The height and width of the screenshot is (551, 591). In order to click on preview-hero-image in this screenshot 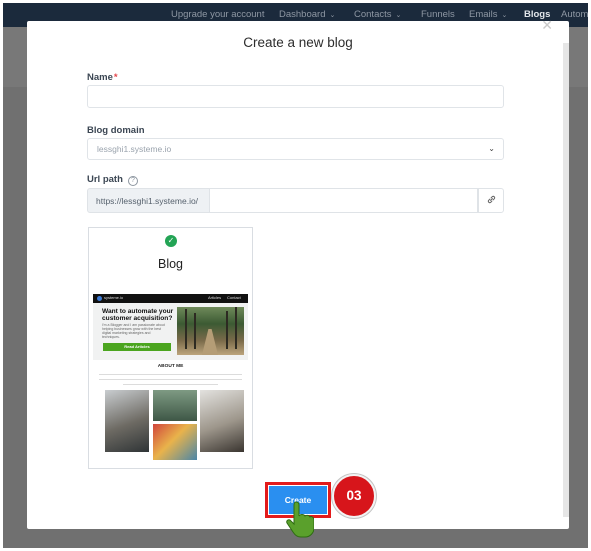, I will do `click(210, 331)`.